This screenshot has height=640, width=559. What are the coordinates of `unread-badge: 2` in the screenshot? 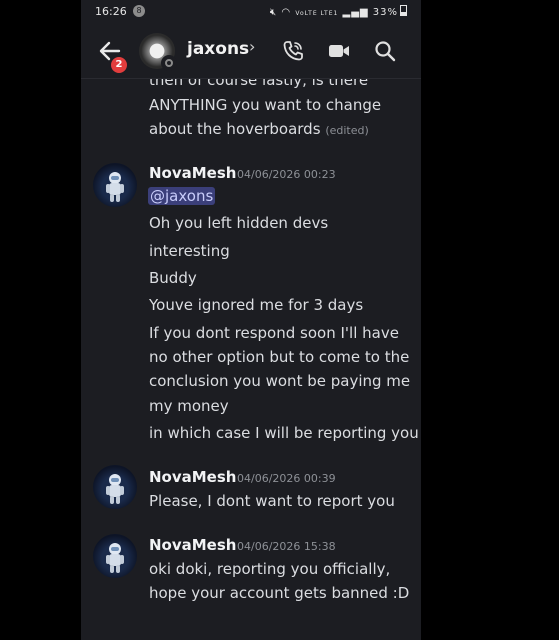 It's located at (119, 65).